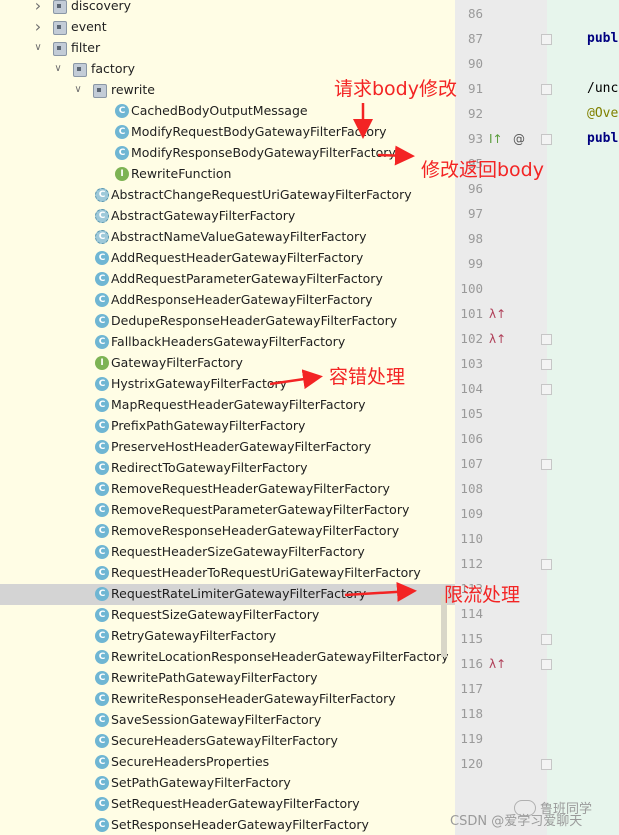  I want to click on tree-item: C SaveSessionGatewayFilterFactory, so click(227, 720).